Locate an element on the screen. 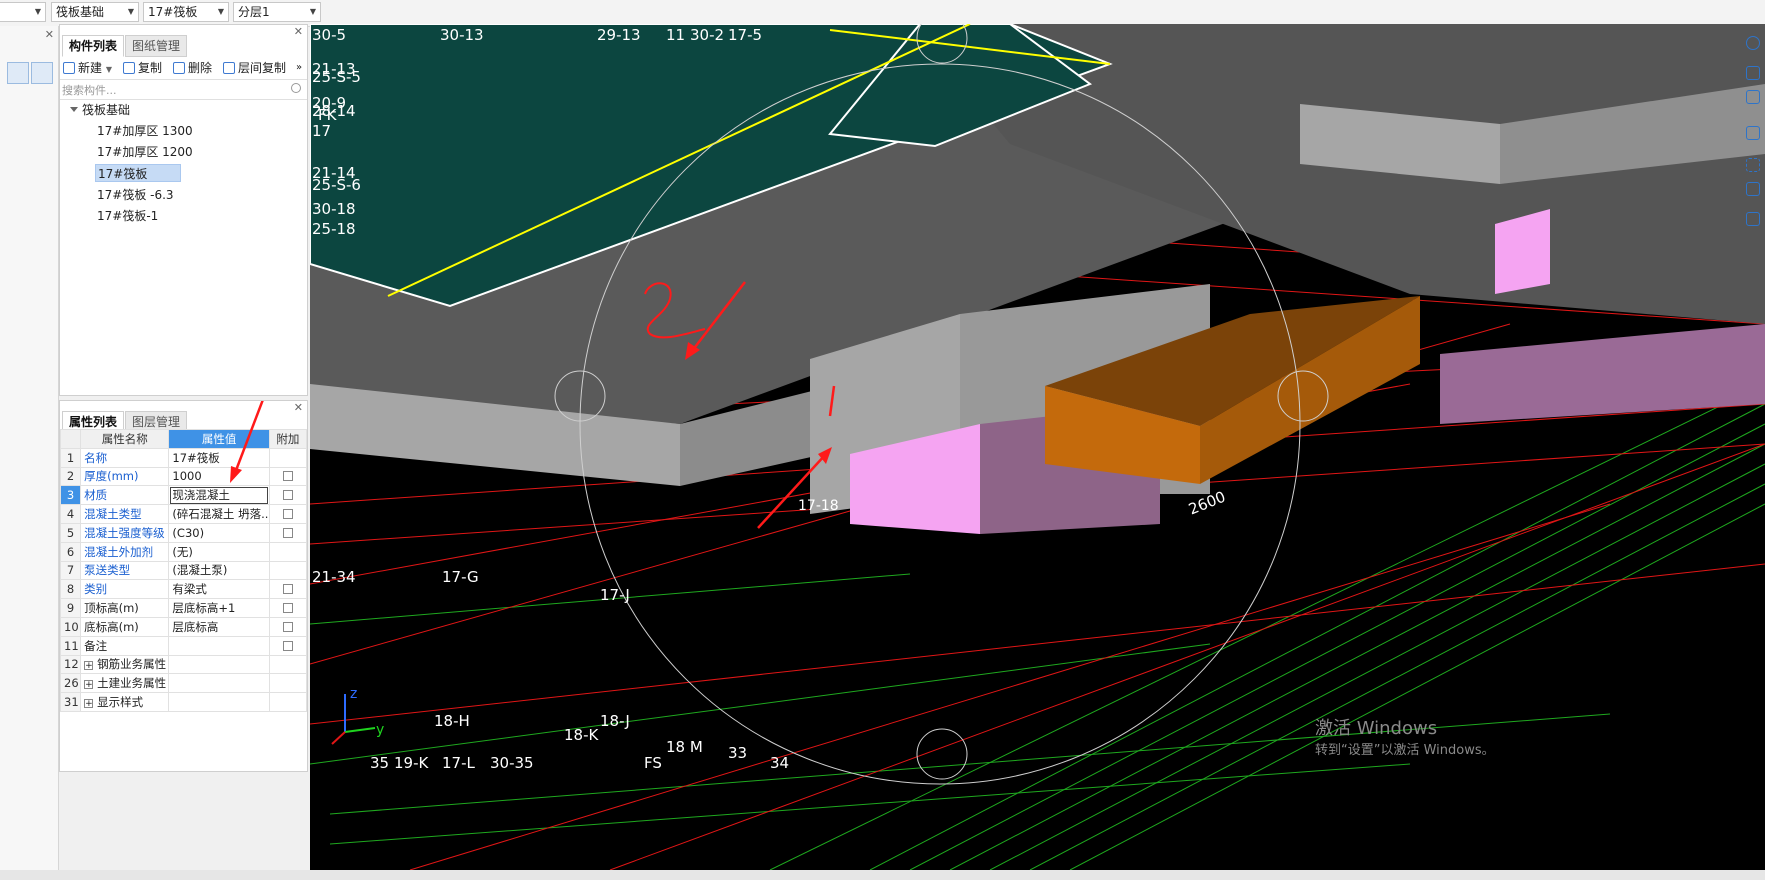  grid-label: 25-S-6 is located at coordinates (336, 185).